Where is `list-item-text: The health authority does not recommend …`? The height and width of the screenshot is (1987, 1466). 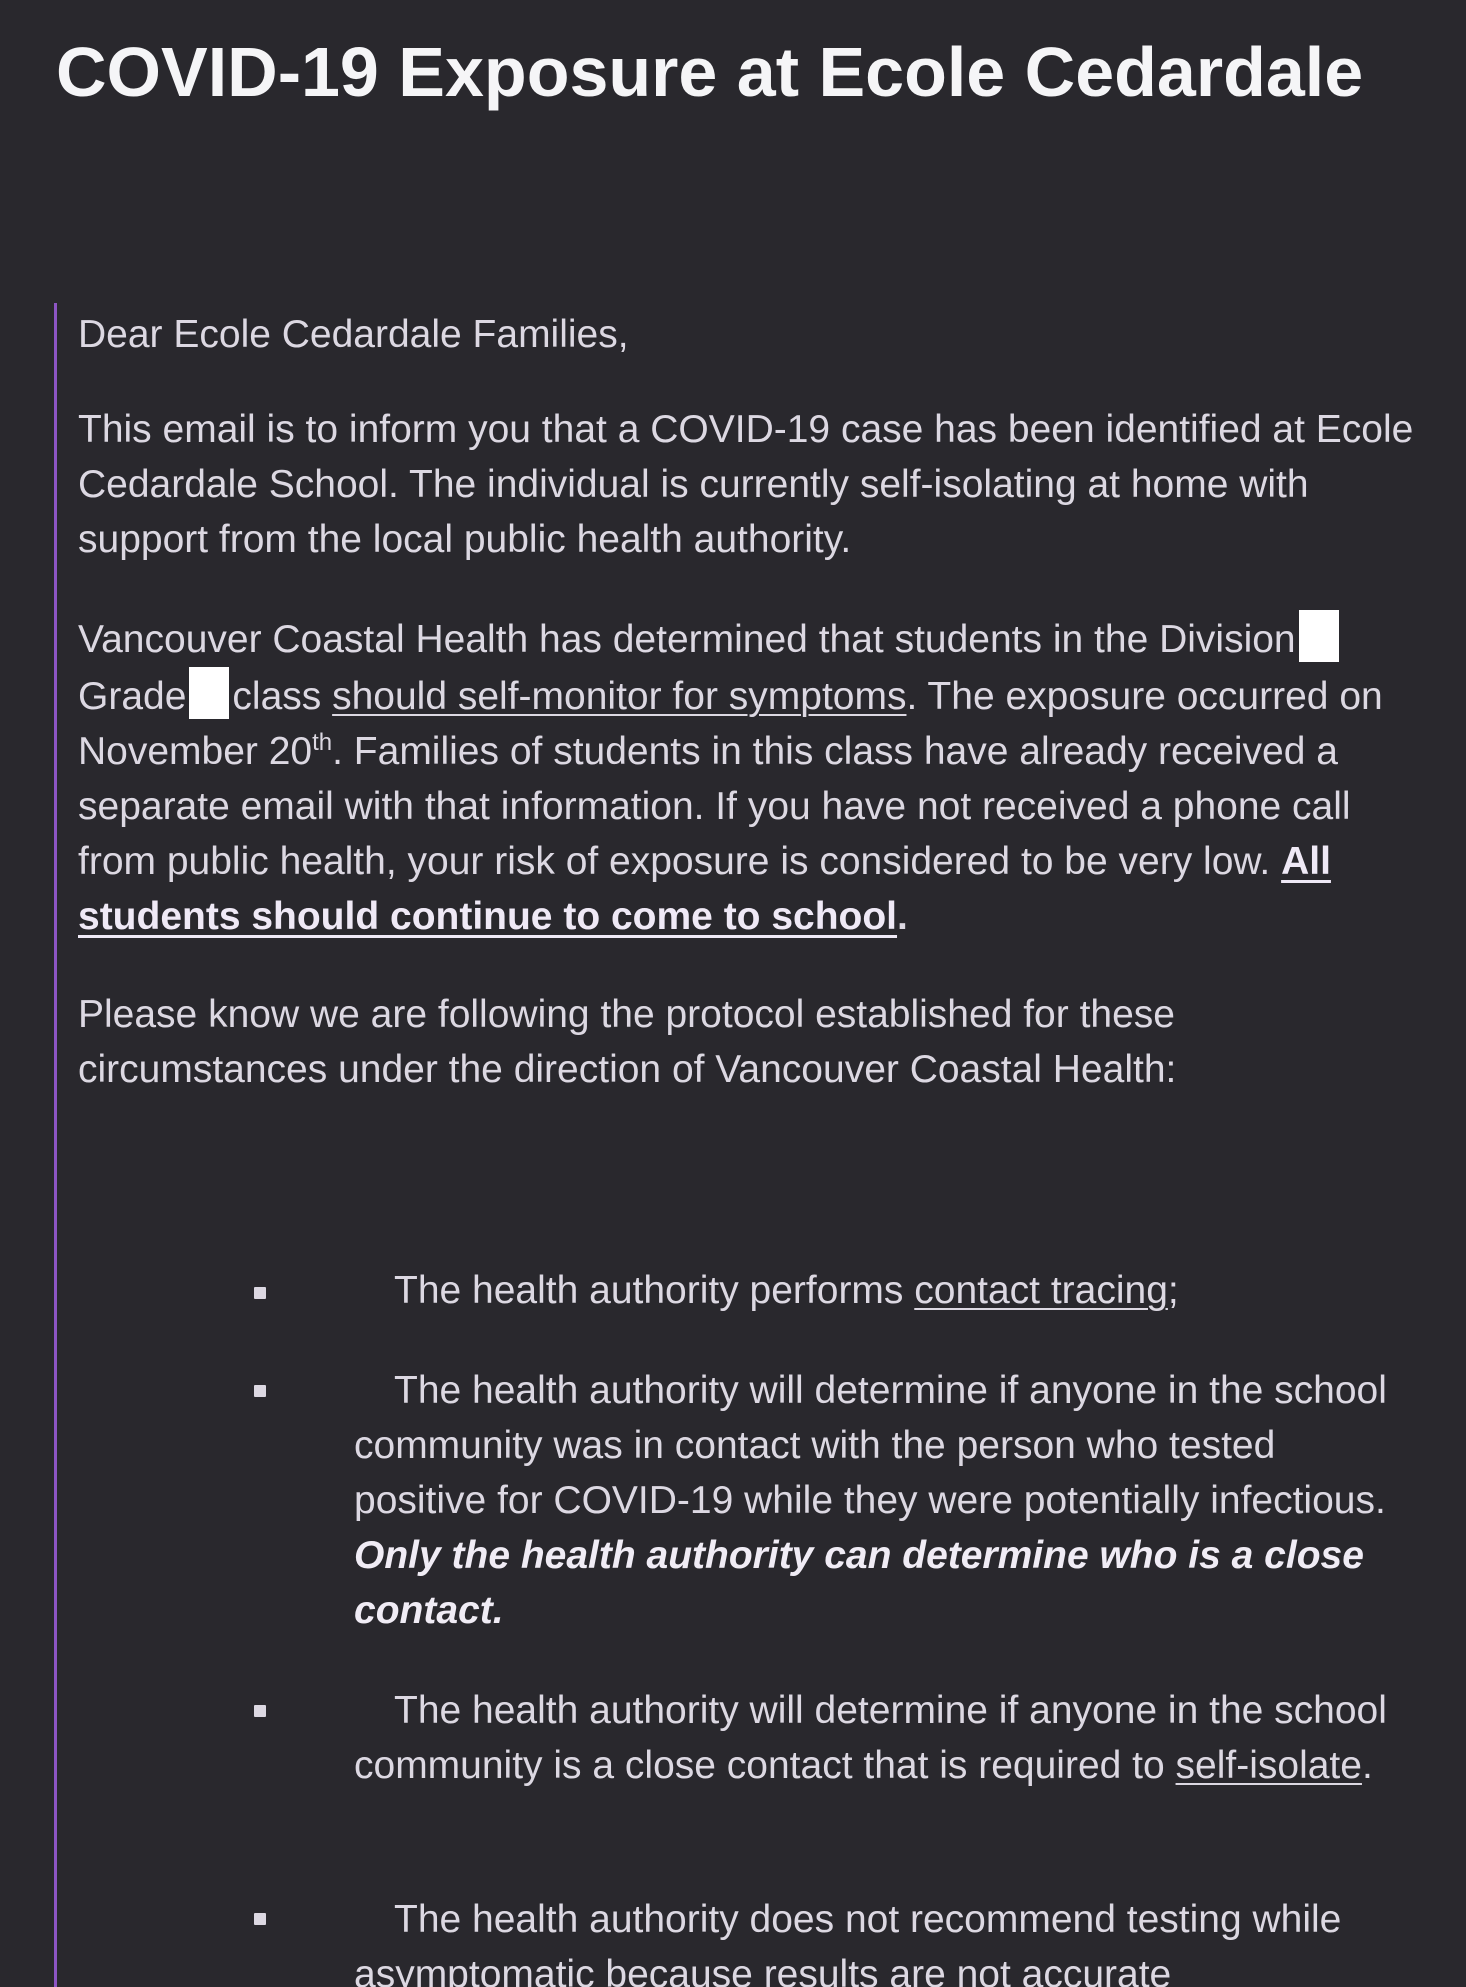 list-item-text: The health authority does not recommend … is located at coordinates (848, 1942).